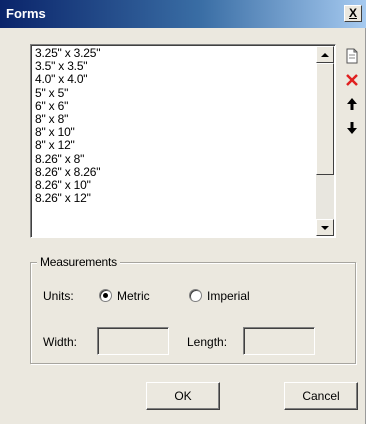 This screenshot has width=368, height=424. Describe the element at coordinates (133, 296) in the screenshot. I see `metric-label: Metric` at that location.